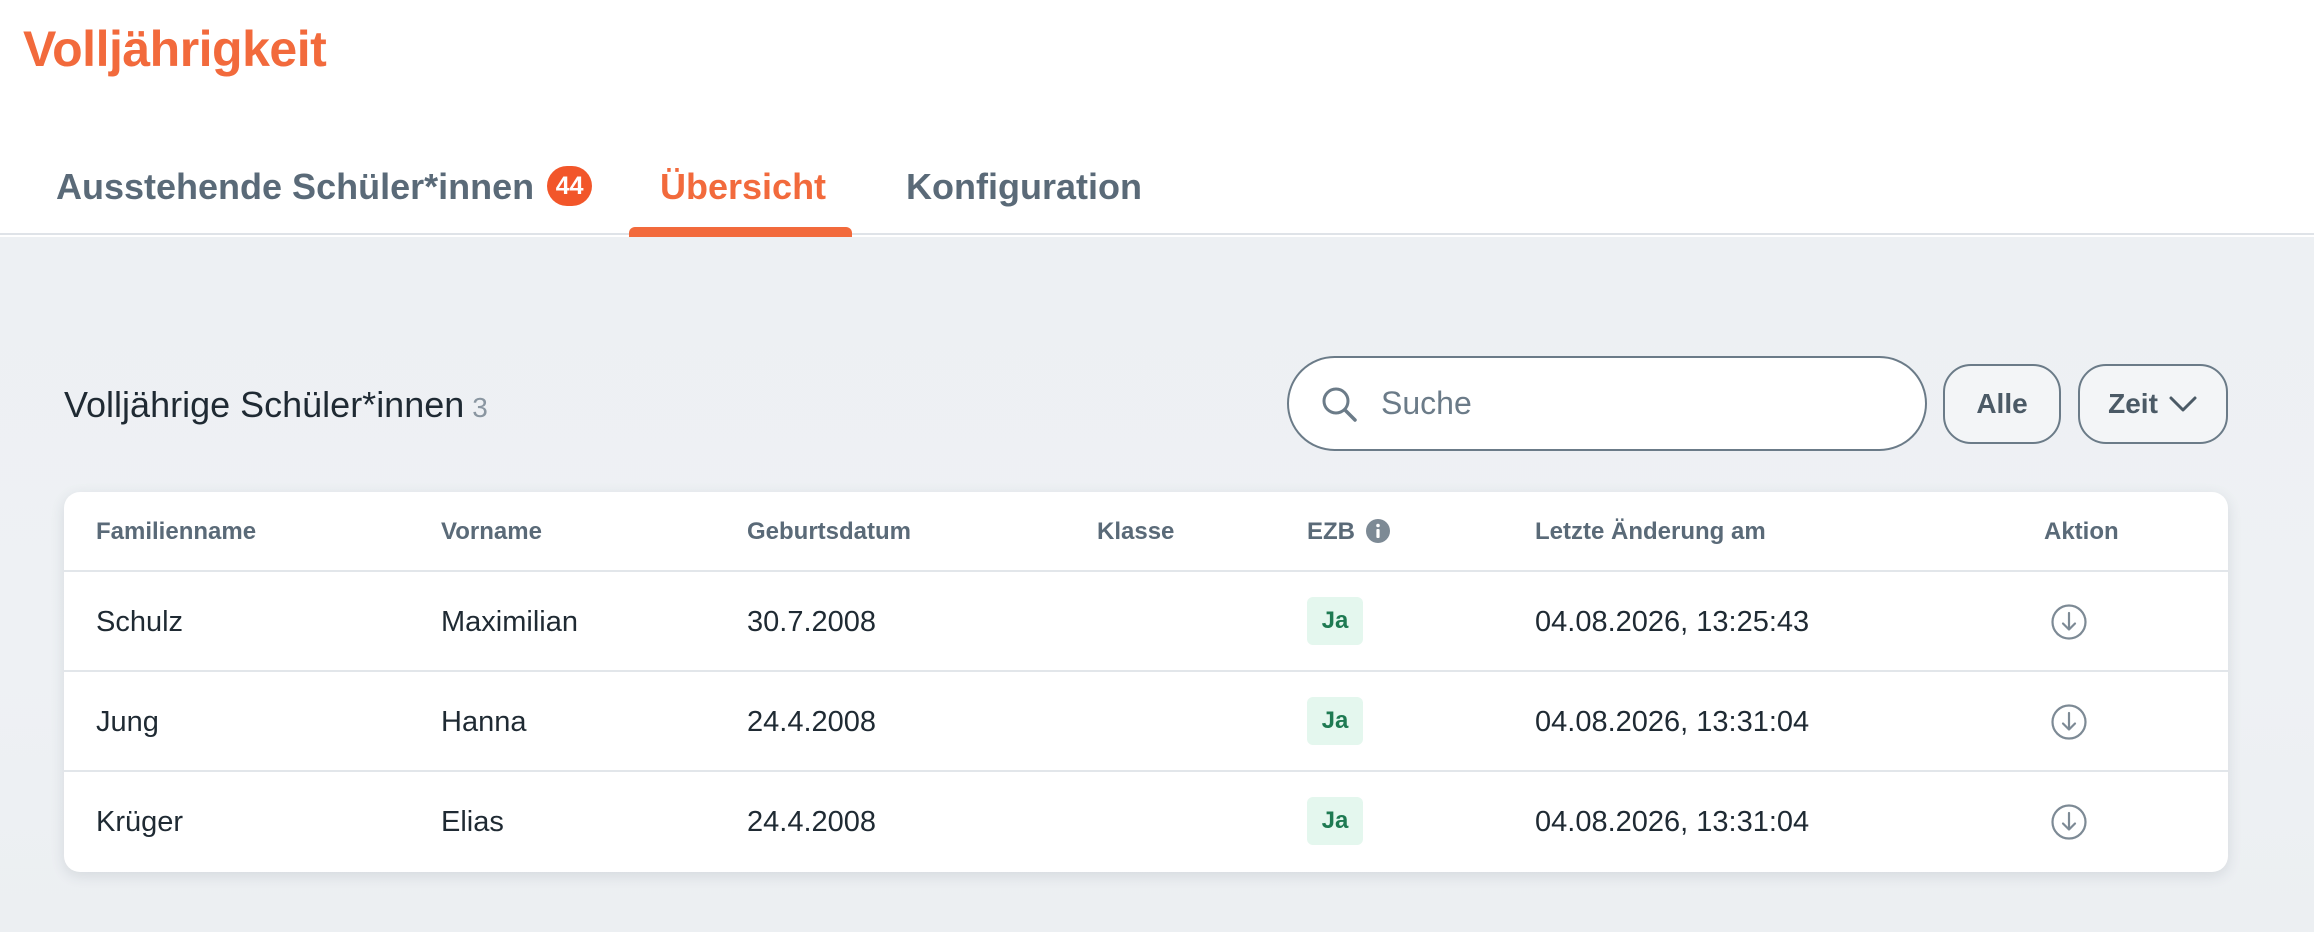 The image size is (2314, 932). What do you see at coordinates (509, 622) in the screenshot?
I see `cell-vorname: Maximilian` at bounding box center [509, 622].